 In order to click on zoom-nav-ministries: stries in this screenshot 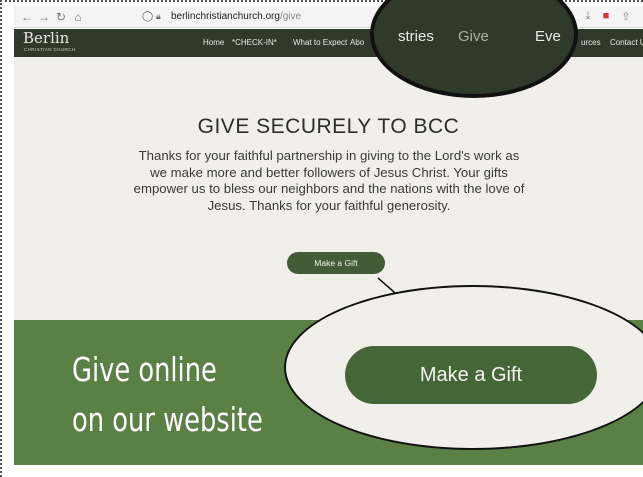, I will do `click(416, 36)`.